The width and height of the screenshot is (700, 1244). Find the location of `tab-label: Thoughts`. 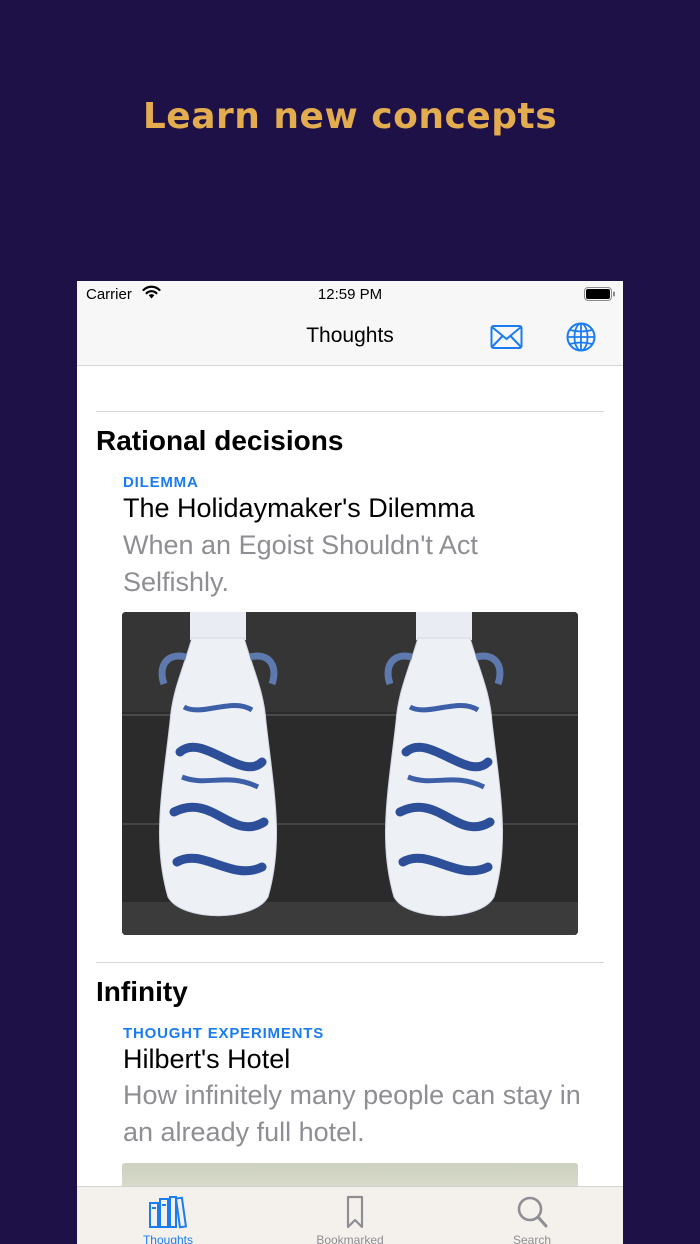

tab-label: Thoughts is located at coordinates (168, 1238).